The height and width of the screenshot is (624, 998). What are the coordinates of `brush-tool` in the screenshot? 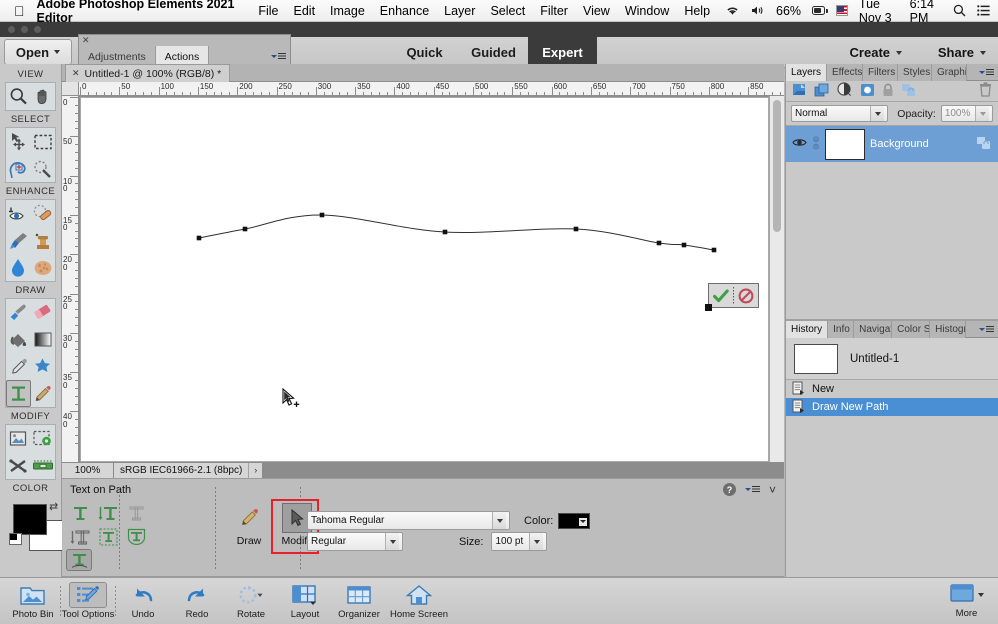 It's located at (18, 312).